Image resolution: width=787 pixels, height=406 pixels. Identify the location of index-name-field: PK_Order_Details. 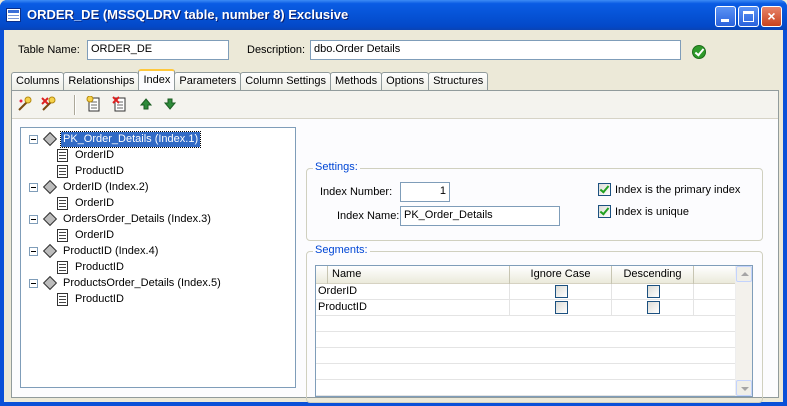
(480, 216).